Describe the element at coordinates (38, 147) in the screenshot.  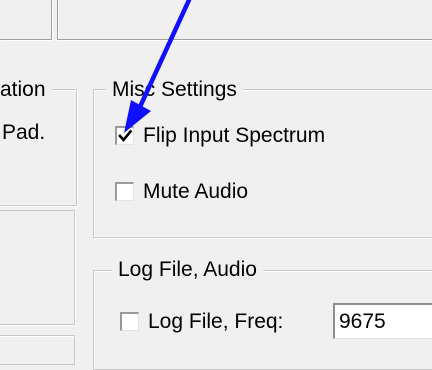
I see `left-group-frame` at that location.